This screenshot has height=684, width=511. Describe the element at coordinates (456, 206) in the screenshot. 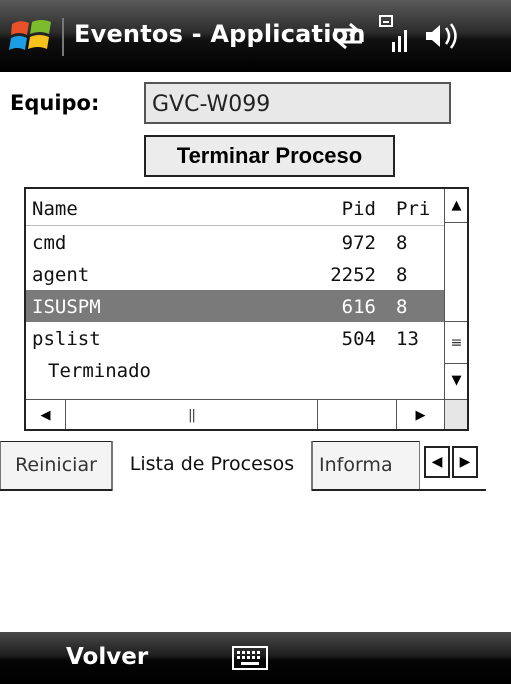

I see `scroll-up-icon: ▲` at that location.